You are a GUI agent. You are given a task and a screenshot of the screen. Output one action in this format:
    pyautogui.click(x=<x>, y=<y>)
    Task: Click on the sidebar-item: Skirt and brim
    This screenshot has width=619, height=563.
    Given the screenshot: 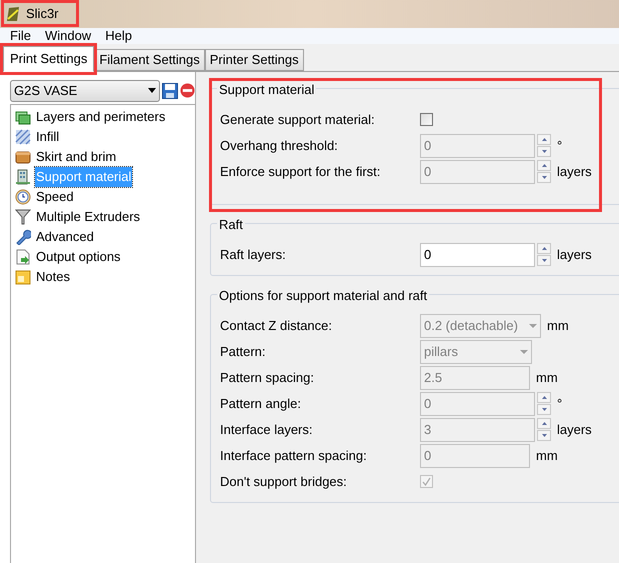 What is the action you would take?
    pyautogui.click(x=76, y=157)
    